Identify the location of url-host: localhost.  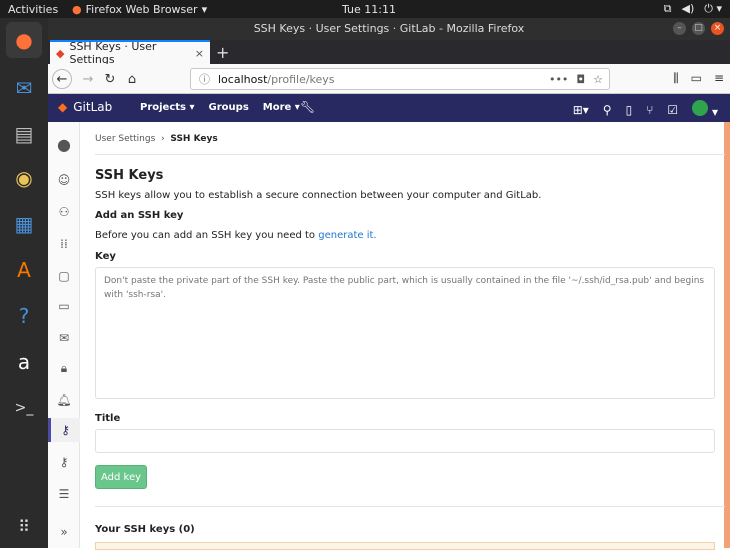
(243, 79).